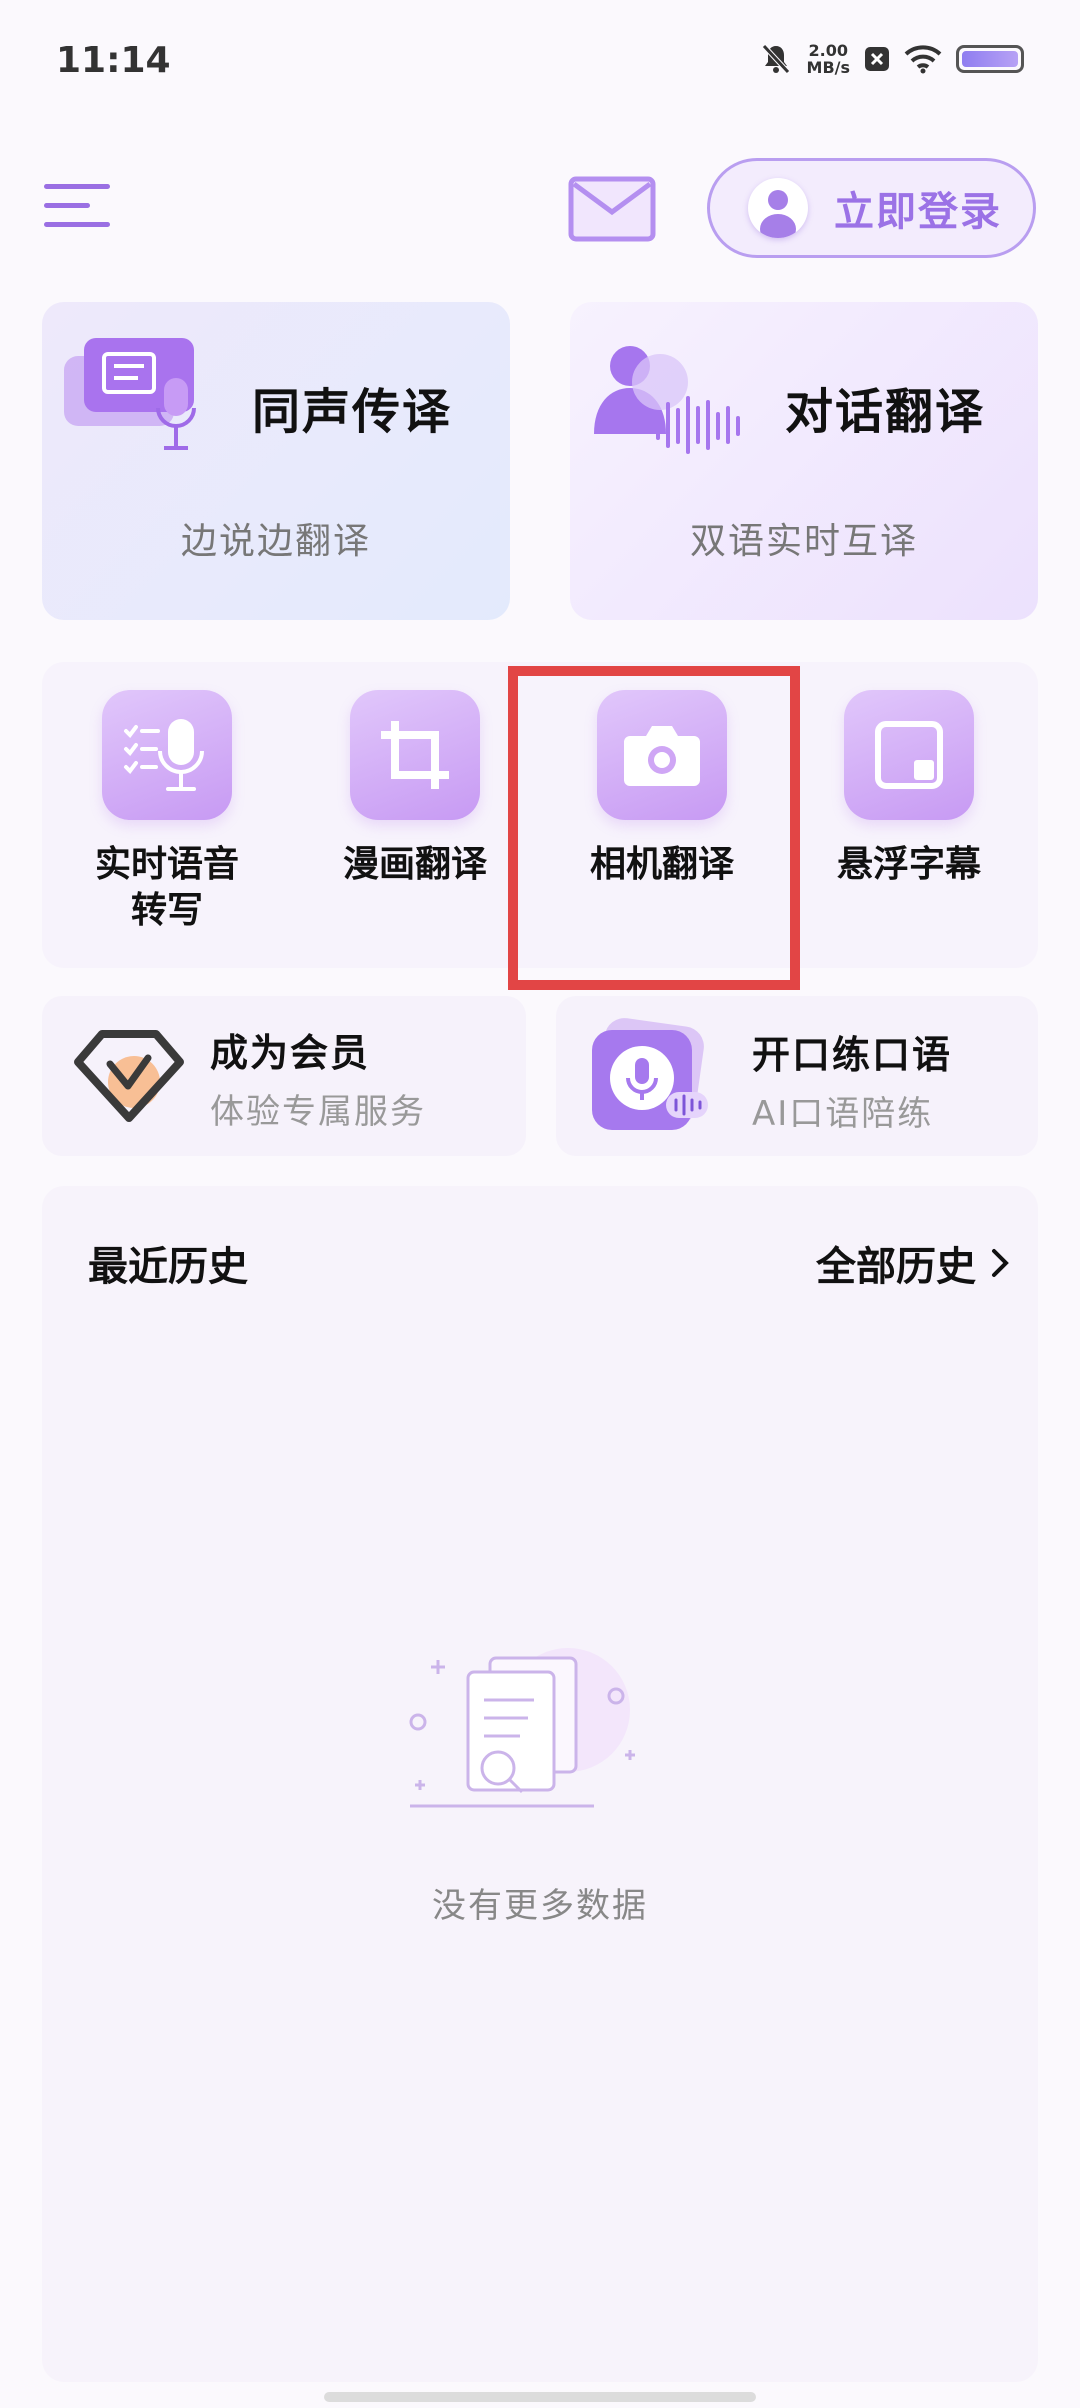 This screenshot has width=1080, height=2408. Describe the element at coordinates (79, 206) in the screenshot. I see `menu-icon` at that location.